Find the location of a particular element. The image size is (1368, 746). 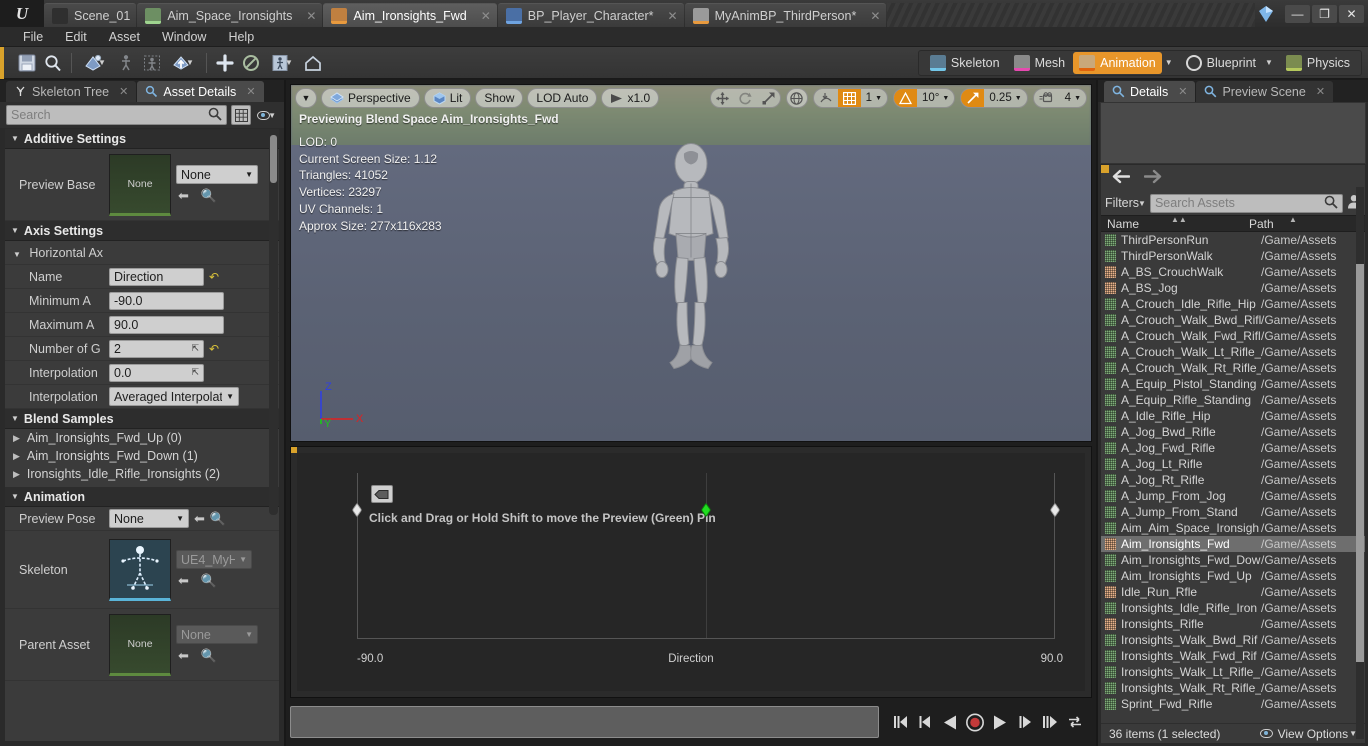

angle-snap-value: 10° ▼ is located at coordinates (935, 98).